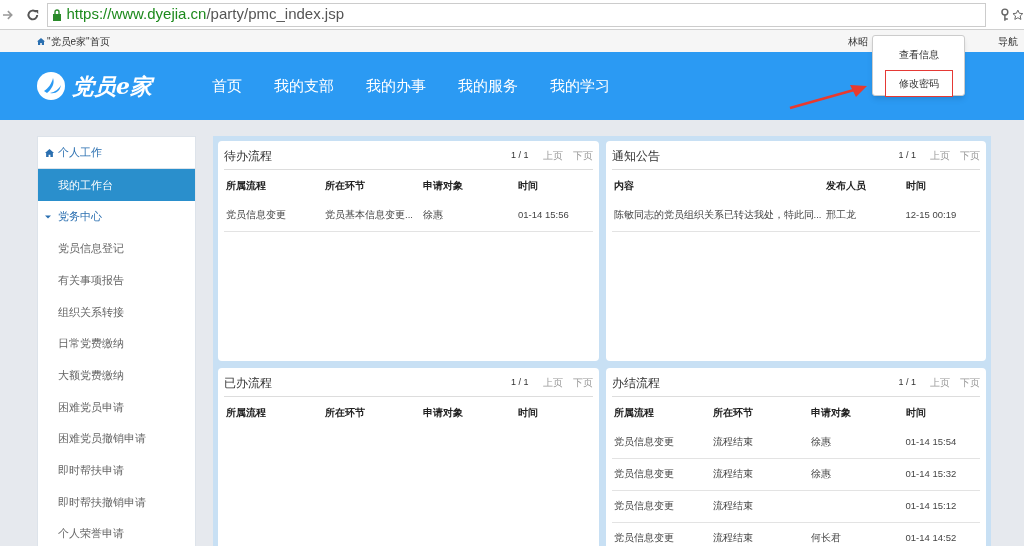 This screenshot has height=546, width=1024. What do you see at coordinates (116, 502) in the screenshot?
I see `sidebar-item: 即时帮扶撤销申请` at bounding box center [116, 502].